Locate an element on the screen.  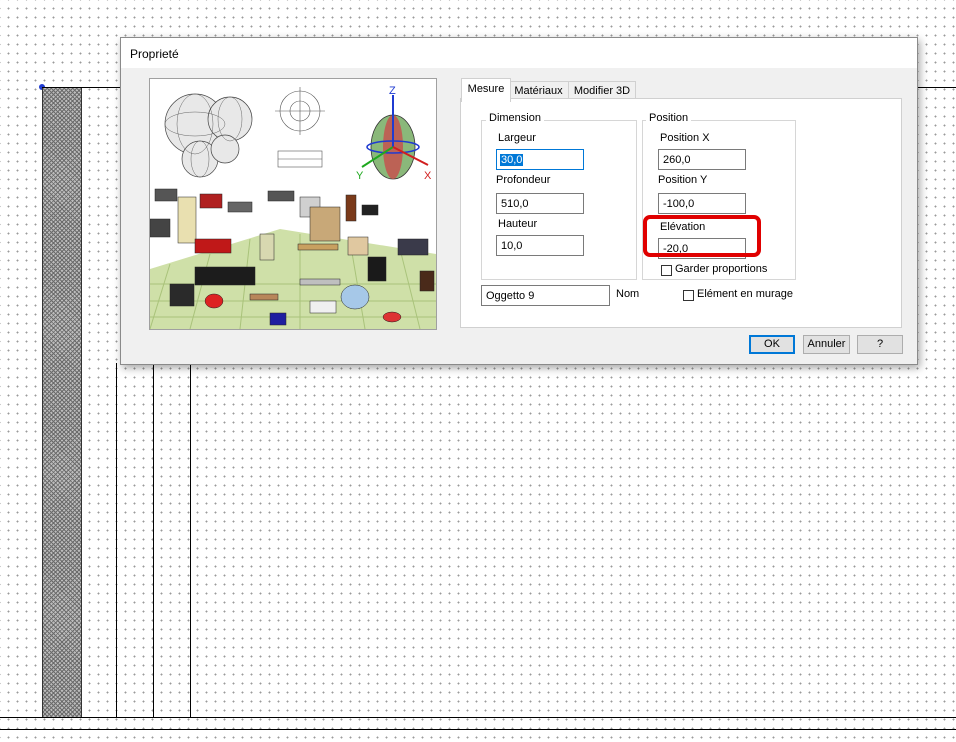
plan-top-line is located at coordinates (81, 87).